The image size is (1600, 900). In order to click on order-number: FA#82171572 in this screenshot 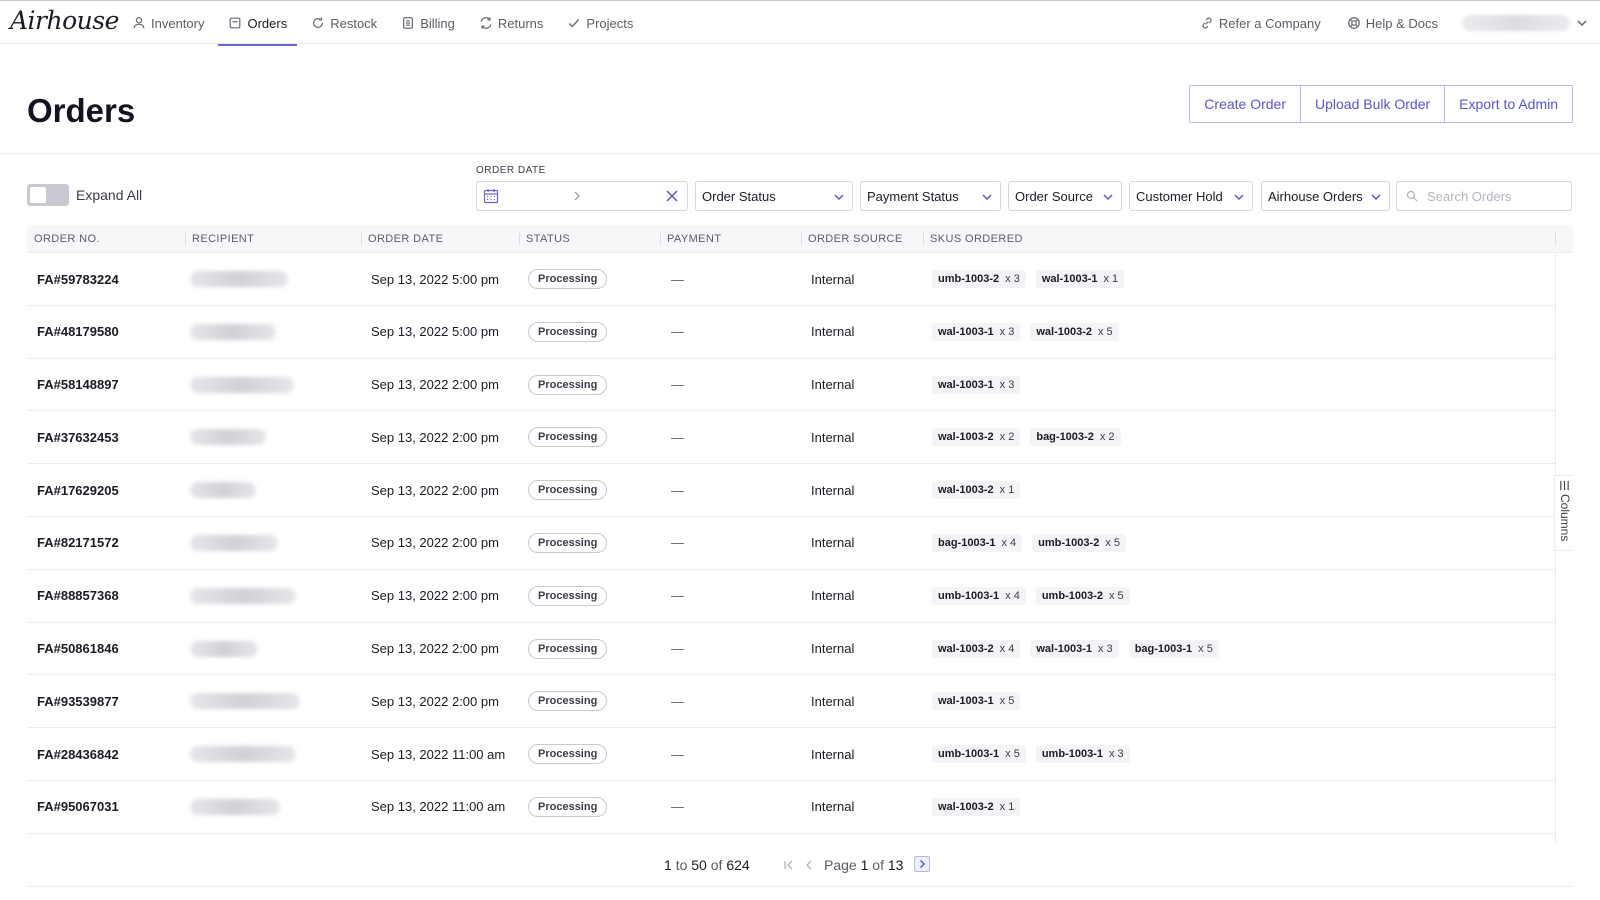, I will do `click(78, 543)`.